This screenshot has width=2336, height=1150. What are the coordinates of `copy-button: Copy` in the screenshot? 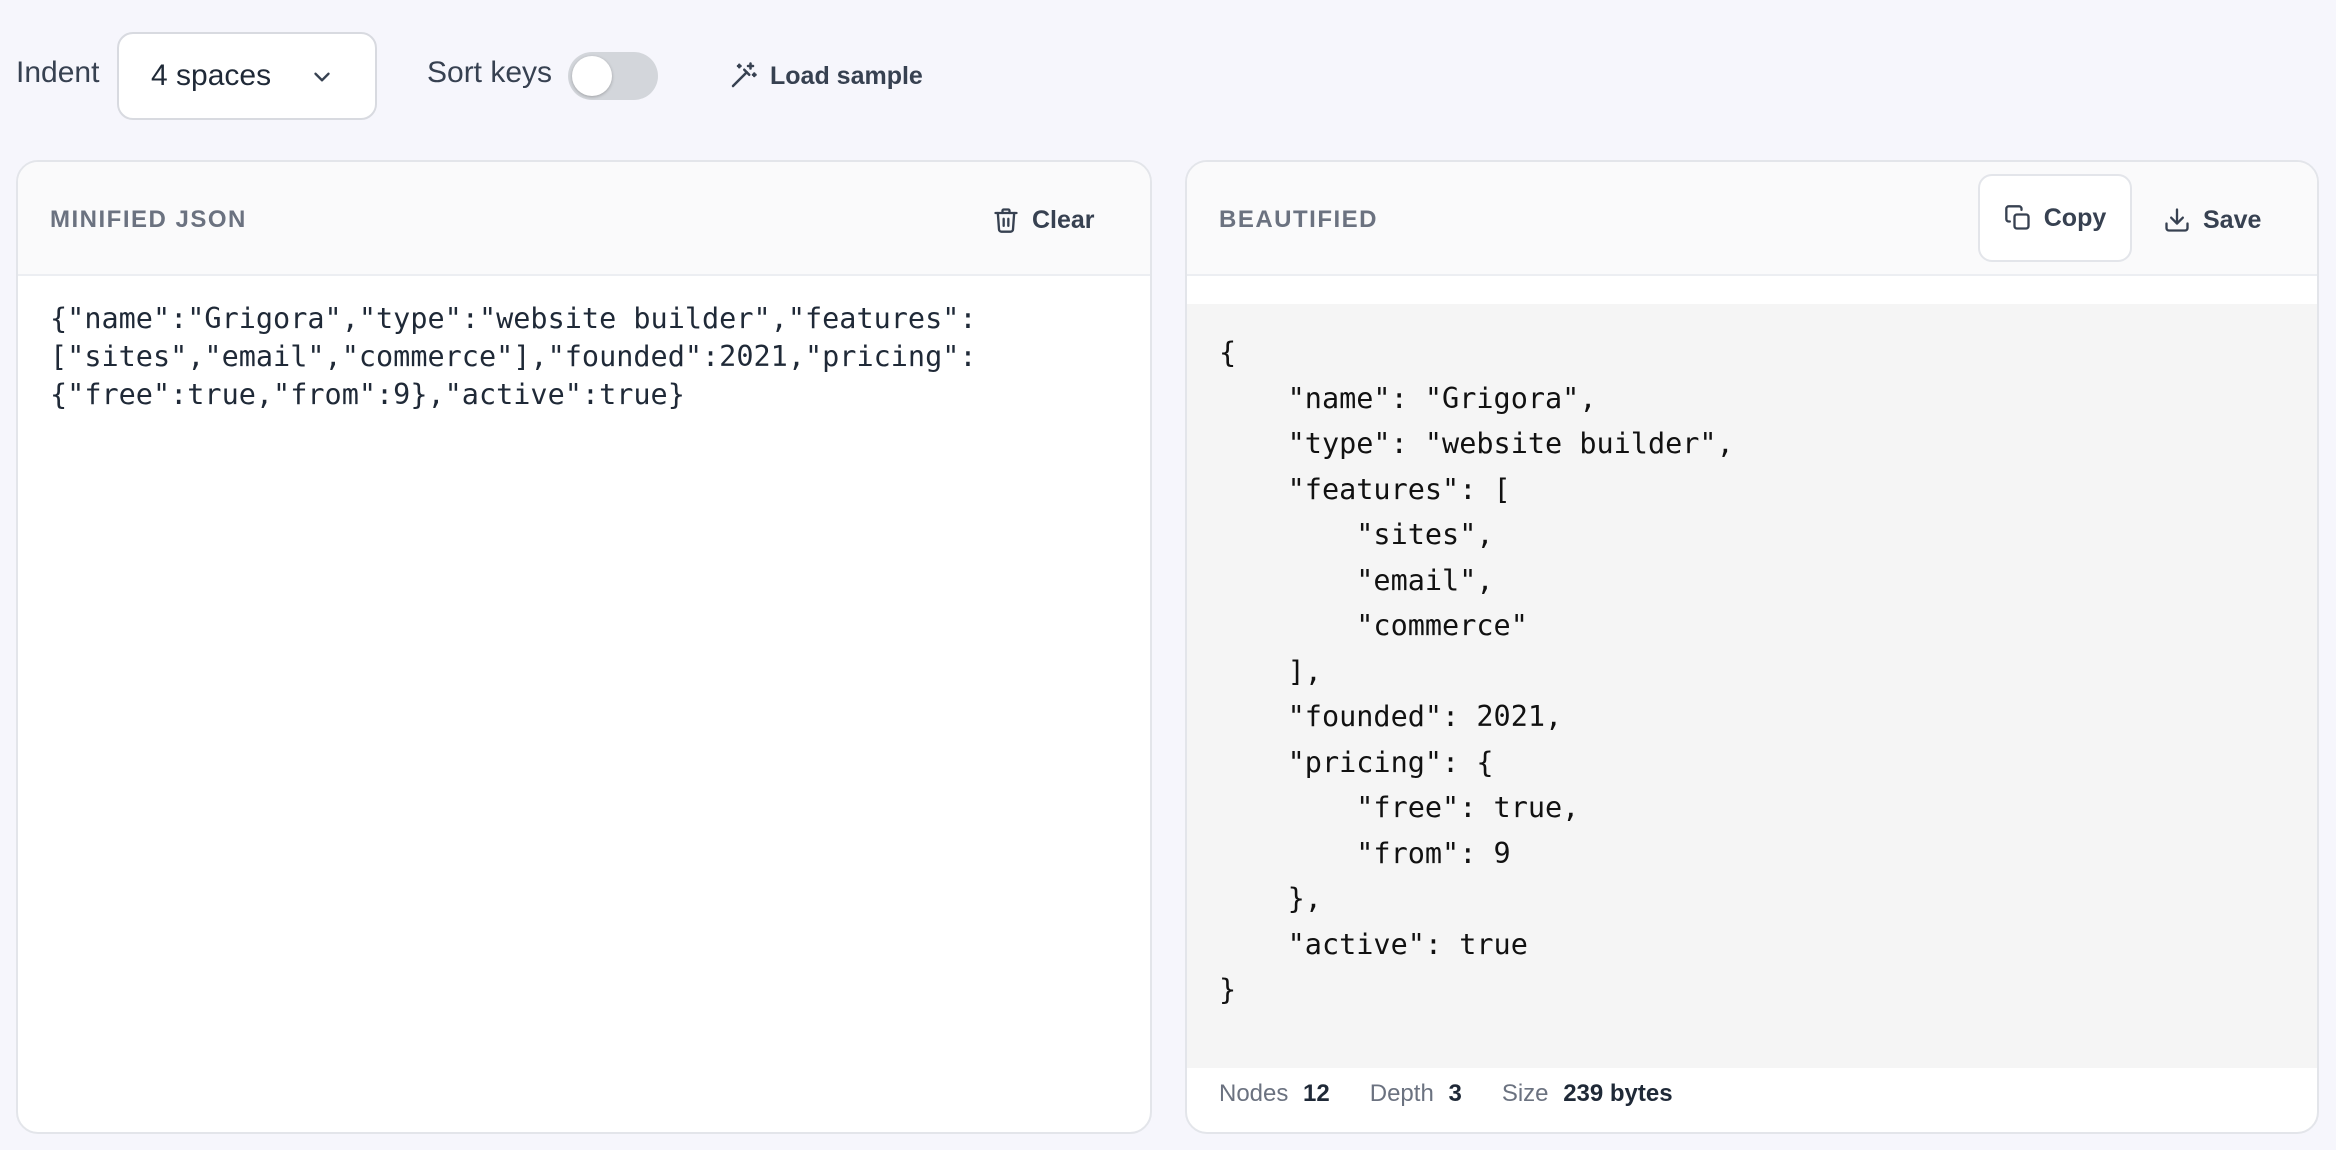 It's located at (2055, 218).